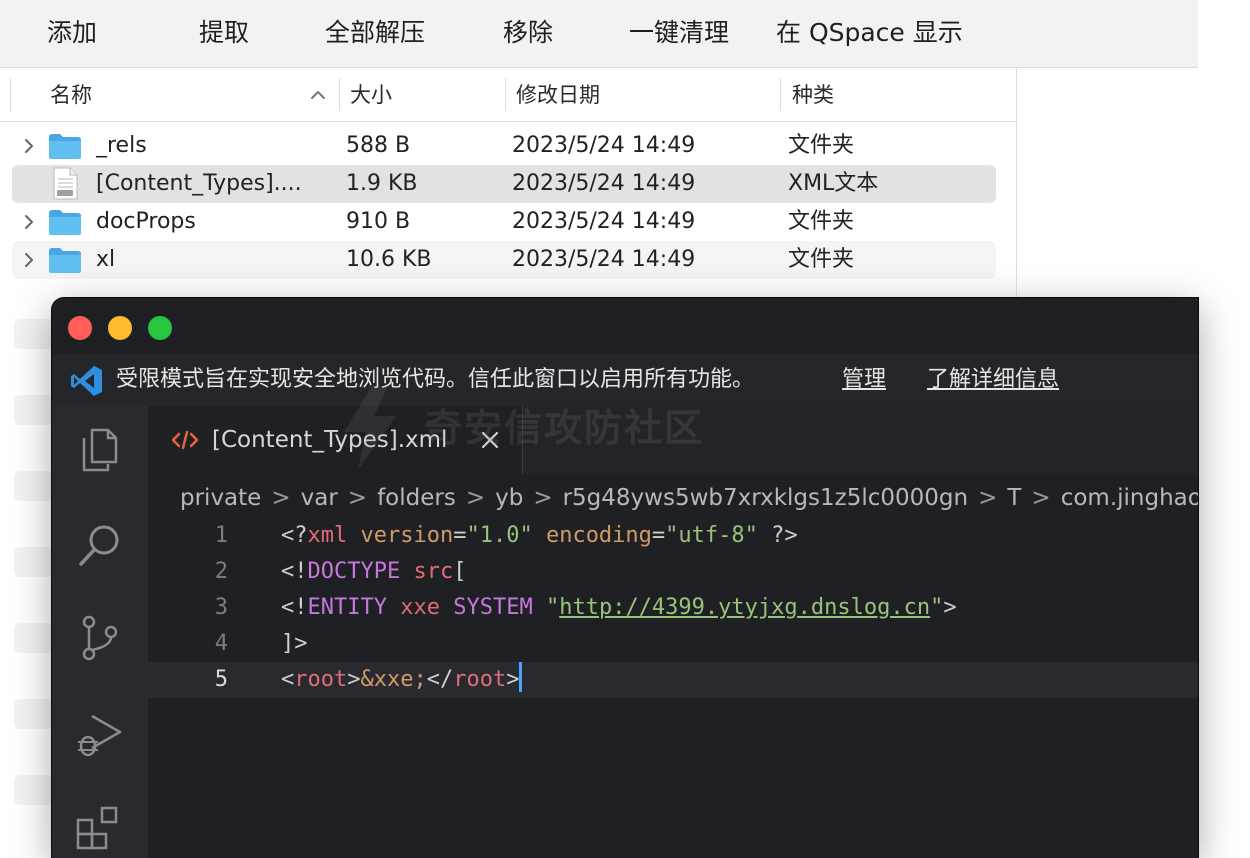 The image size is (1250, 858). I want to click on remove-button: 移除, so click(528, 33).